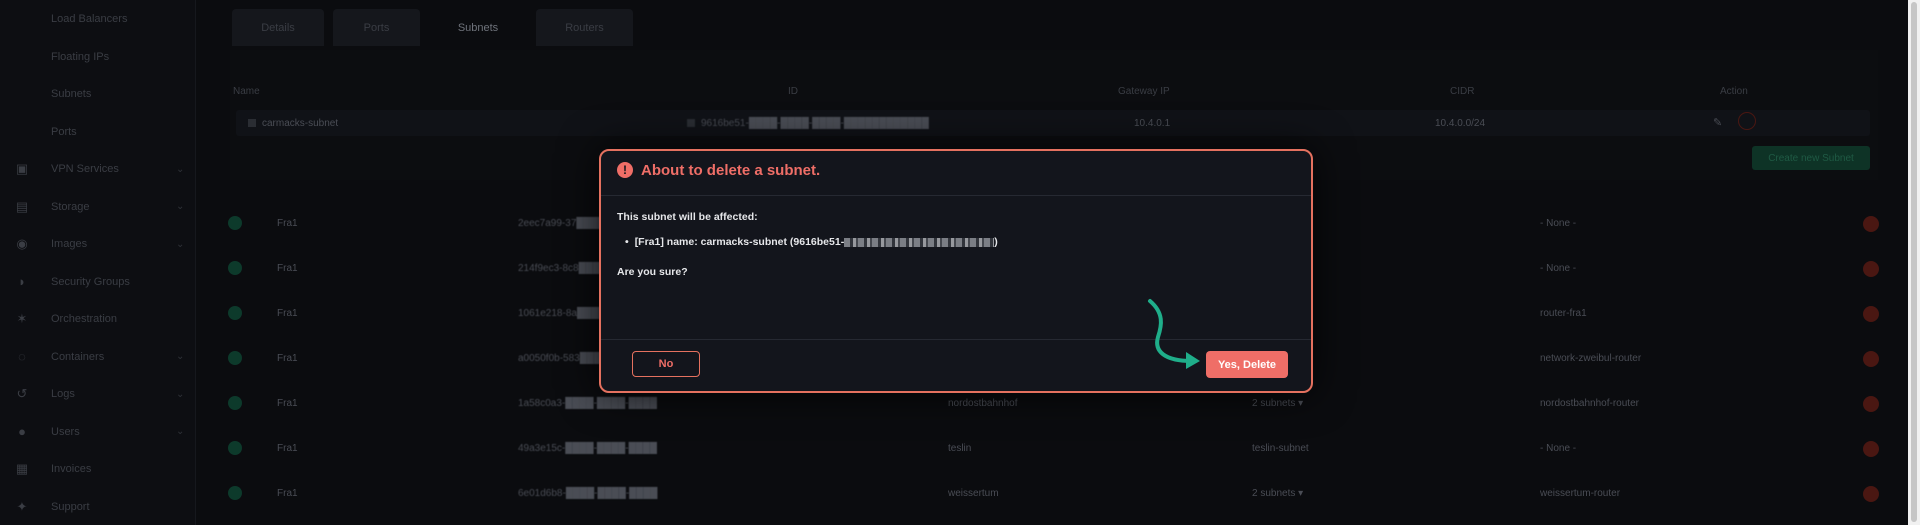 The height and width of the screenshot is (525, 1920). I want to click on delete-subnet-button, so click(1747, 121).